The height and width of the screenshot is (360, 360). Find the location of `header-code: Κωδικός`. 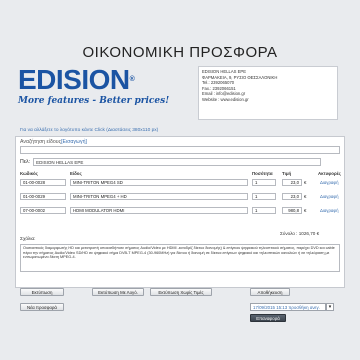

header-code: Κωδικός is located at coordinates (29, 173).